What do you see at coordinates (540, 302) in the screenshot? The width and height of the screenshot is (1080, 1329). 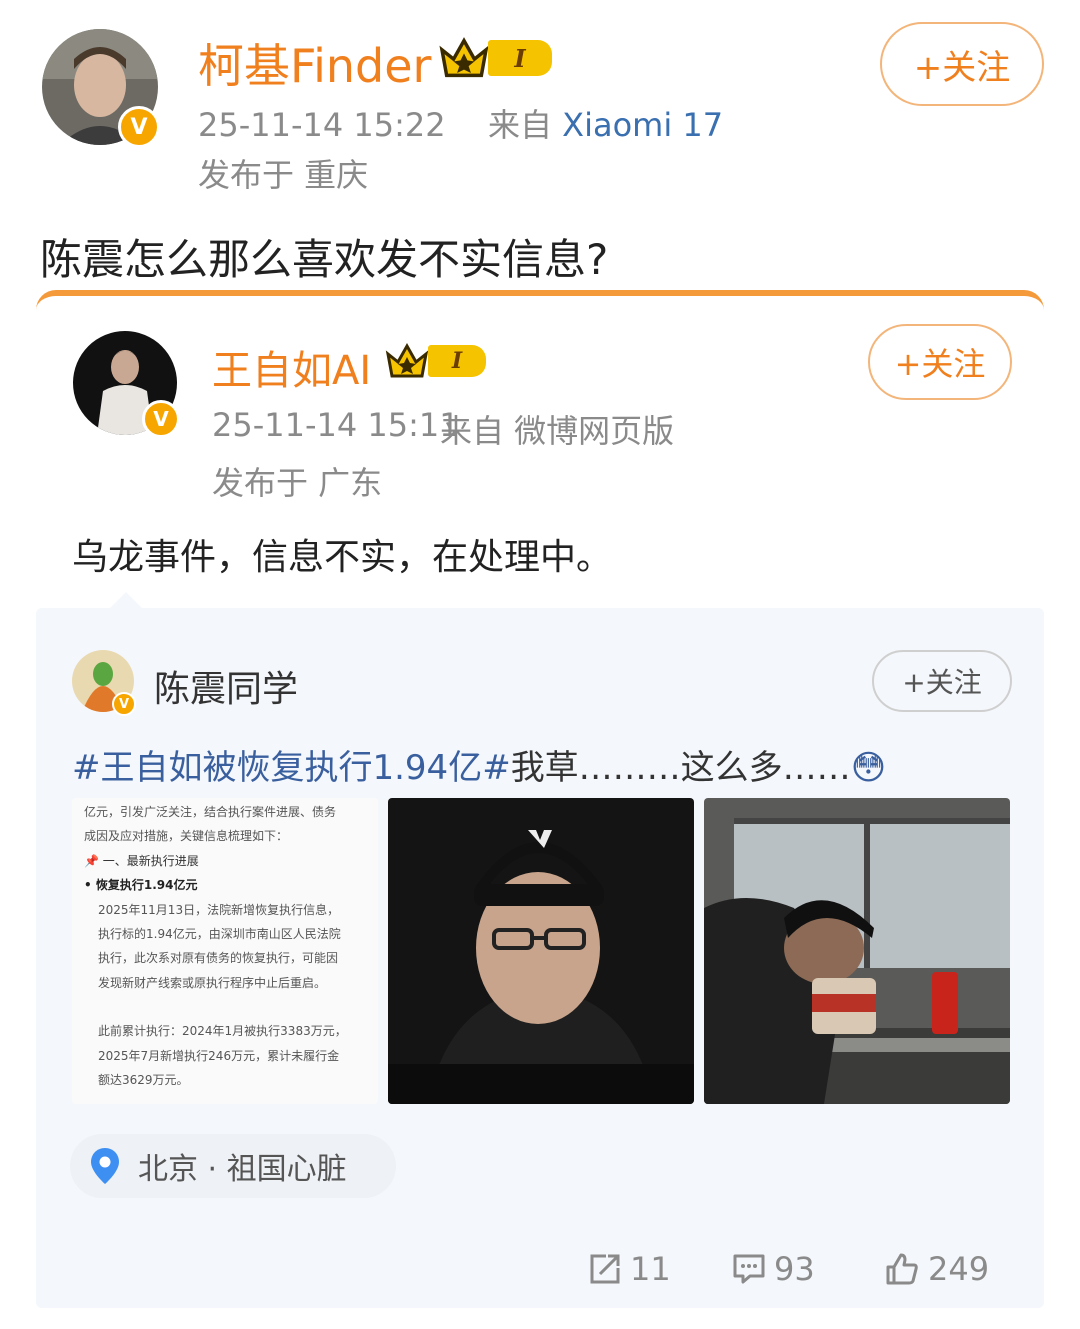 I see `repost-top-border` at bounding box center [540, 302].